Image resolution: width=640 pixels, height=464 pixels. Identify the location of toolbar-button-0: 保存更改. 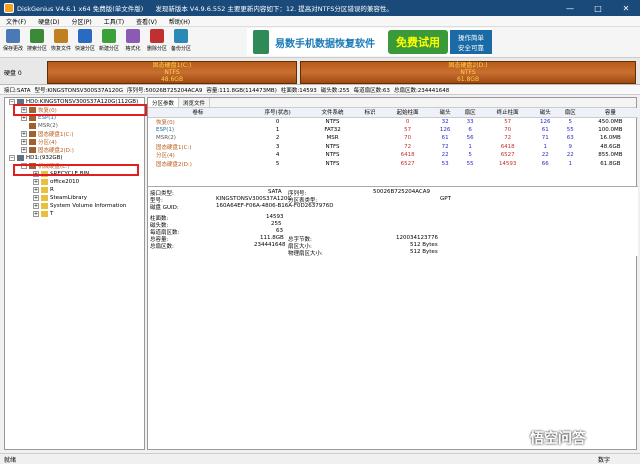
(13, 42).